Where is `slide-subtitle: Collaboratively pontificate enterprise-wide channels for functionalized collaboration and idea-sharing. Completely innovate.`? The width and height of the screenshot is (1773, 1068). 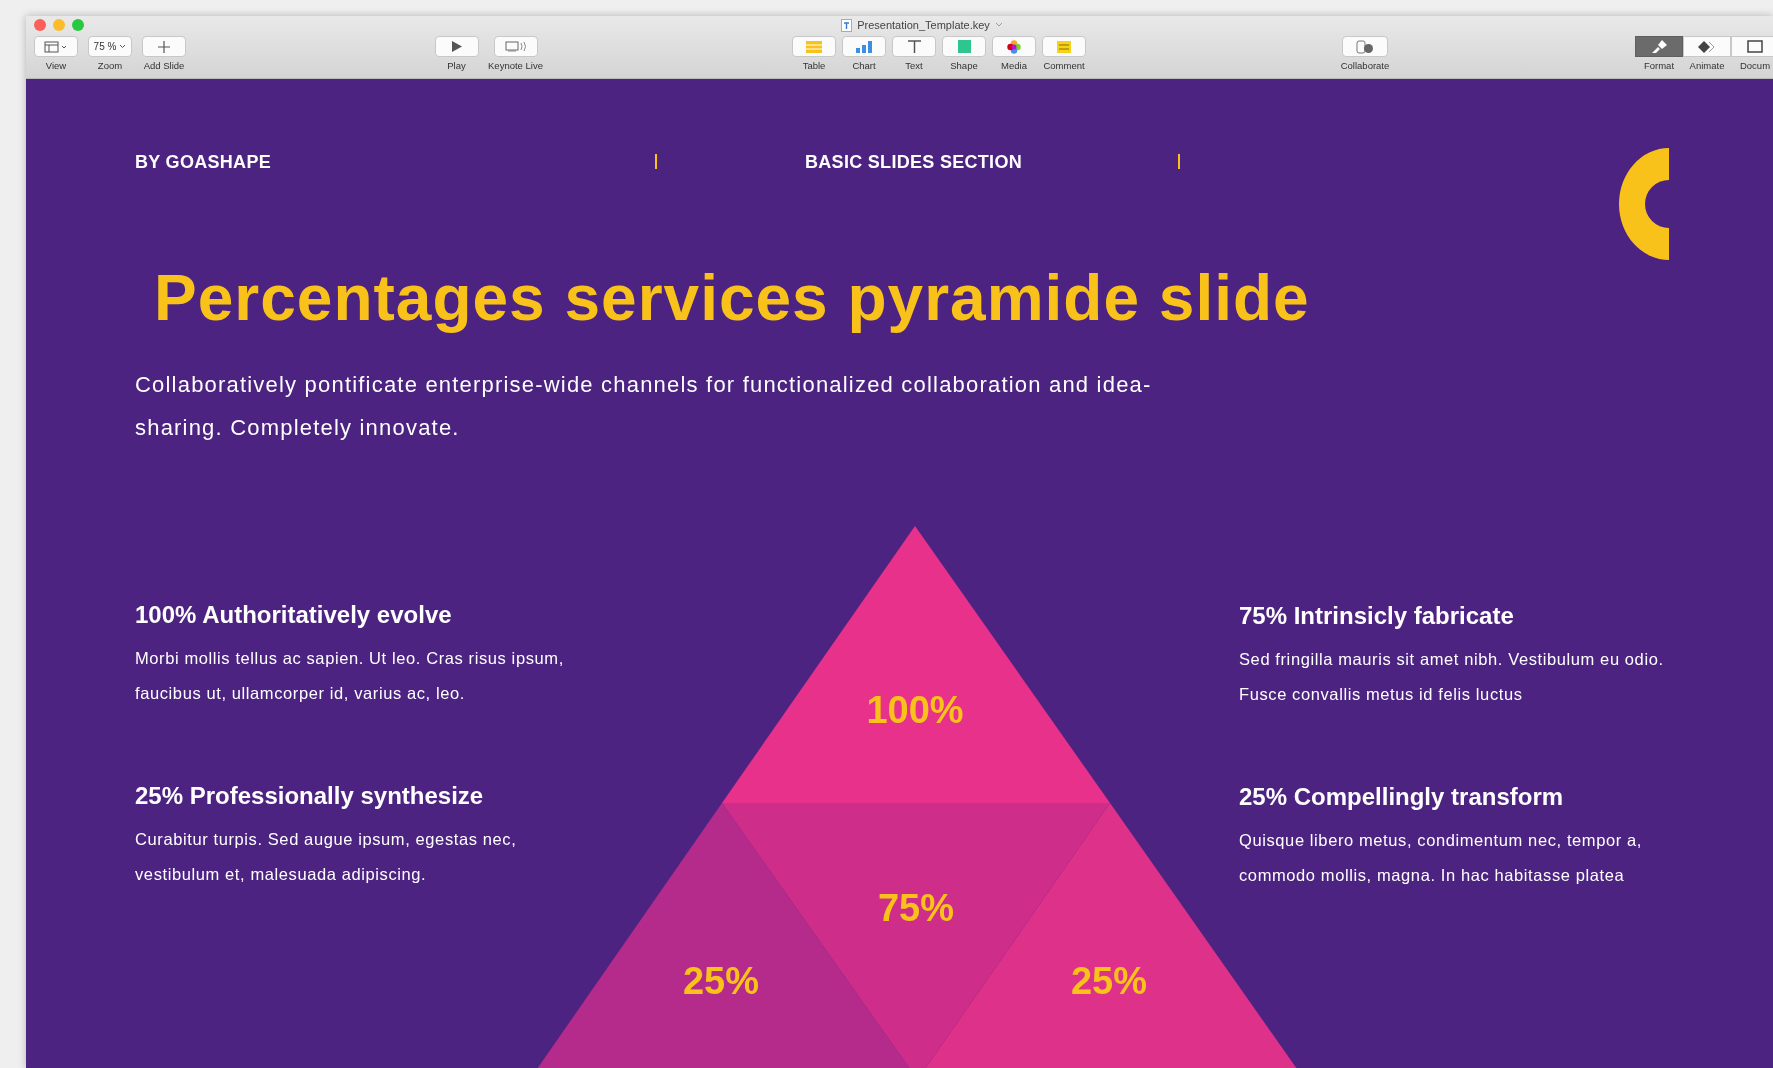 slide-subtitle: Collaboratively pontificate enterprise-wide channels for functionalized collaboration and idea-sharing. Completely innovate. is located at coordinates (644, 406).